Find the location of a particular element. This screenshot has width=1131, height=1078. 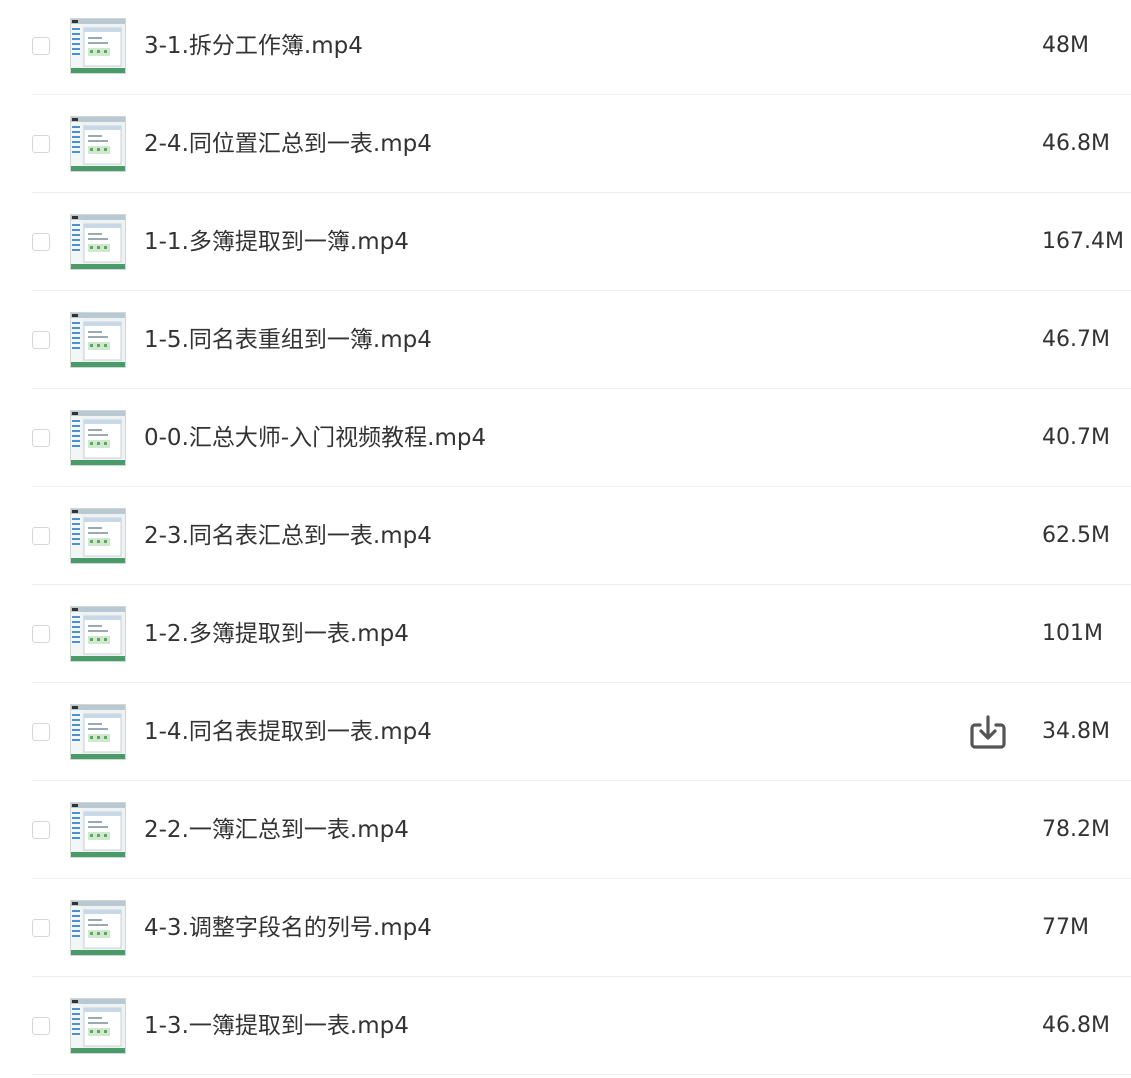

file-row: 2-4.同位置汇总到一表.mp4 46.8M is located at coordinates (565, 144).